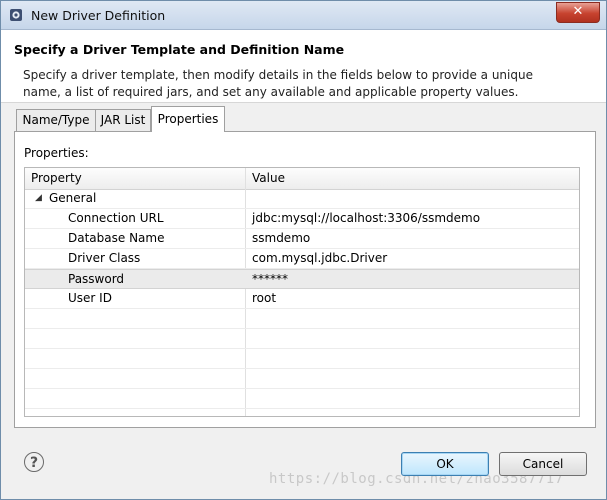  Describe the element at coordinates (264, 298) in the screenshot. I see `property-value: root` at that location.